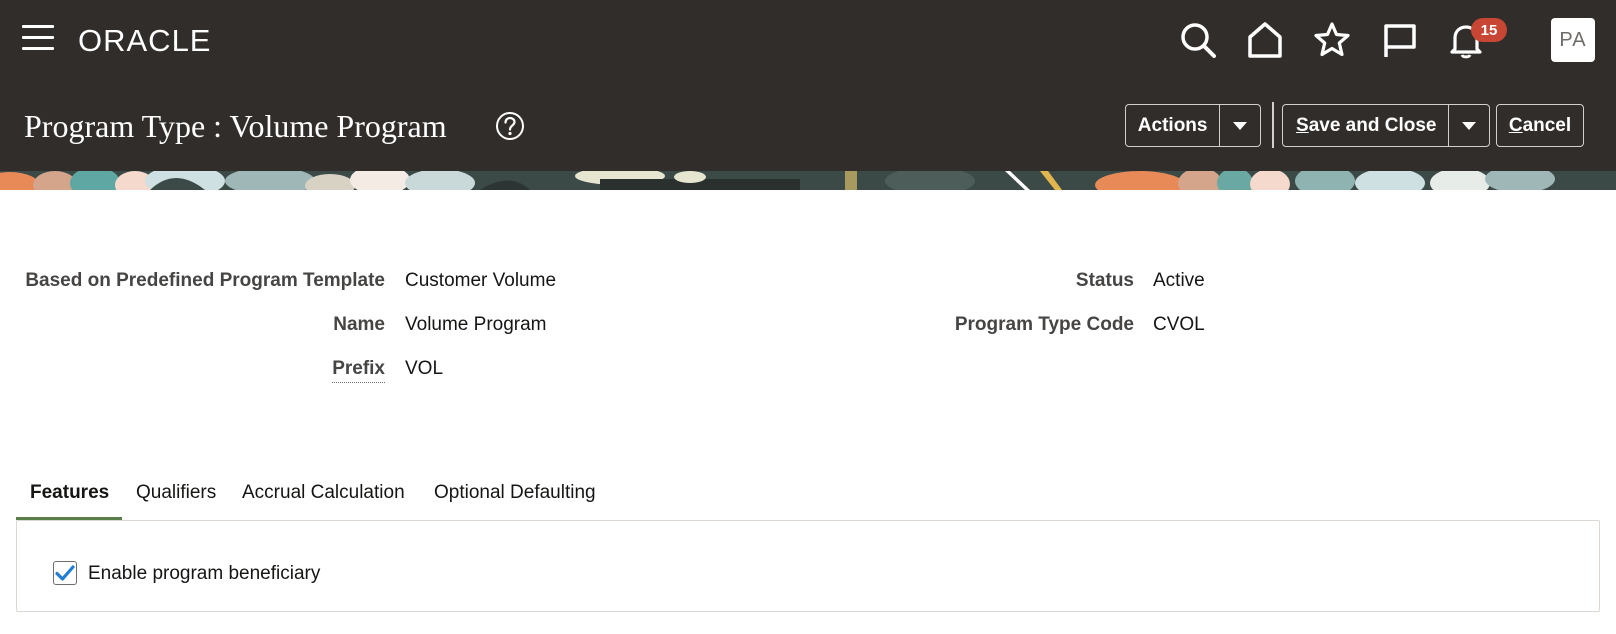 This screenshot has height=634, width=1616. I want to click on toolbar-divider, so click(1273, 125).